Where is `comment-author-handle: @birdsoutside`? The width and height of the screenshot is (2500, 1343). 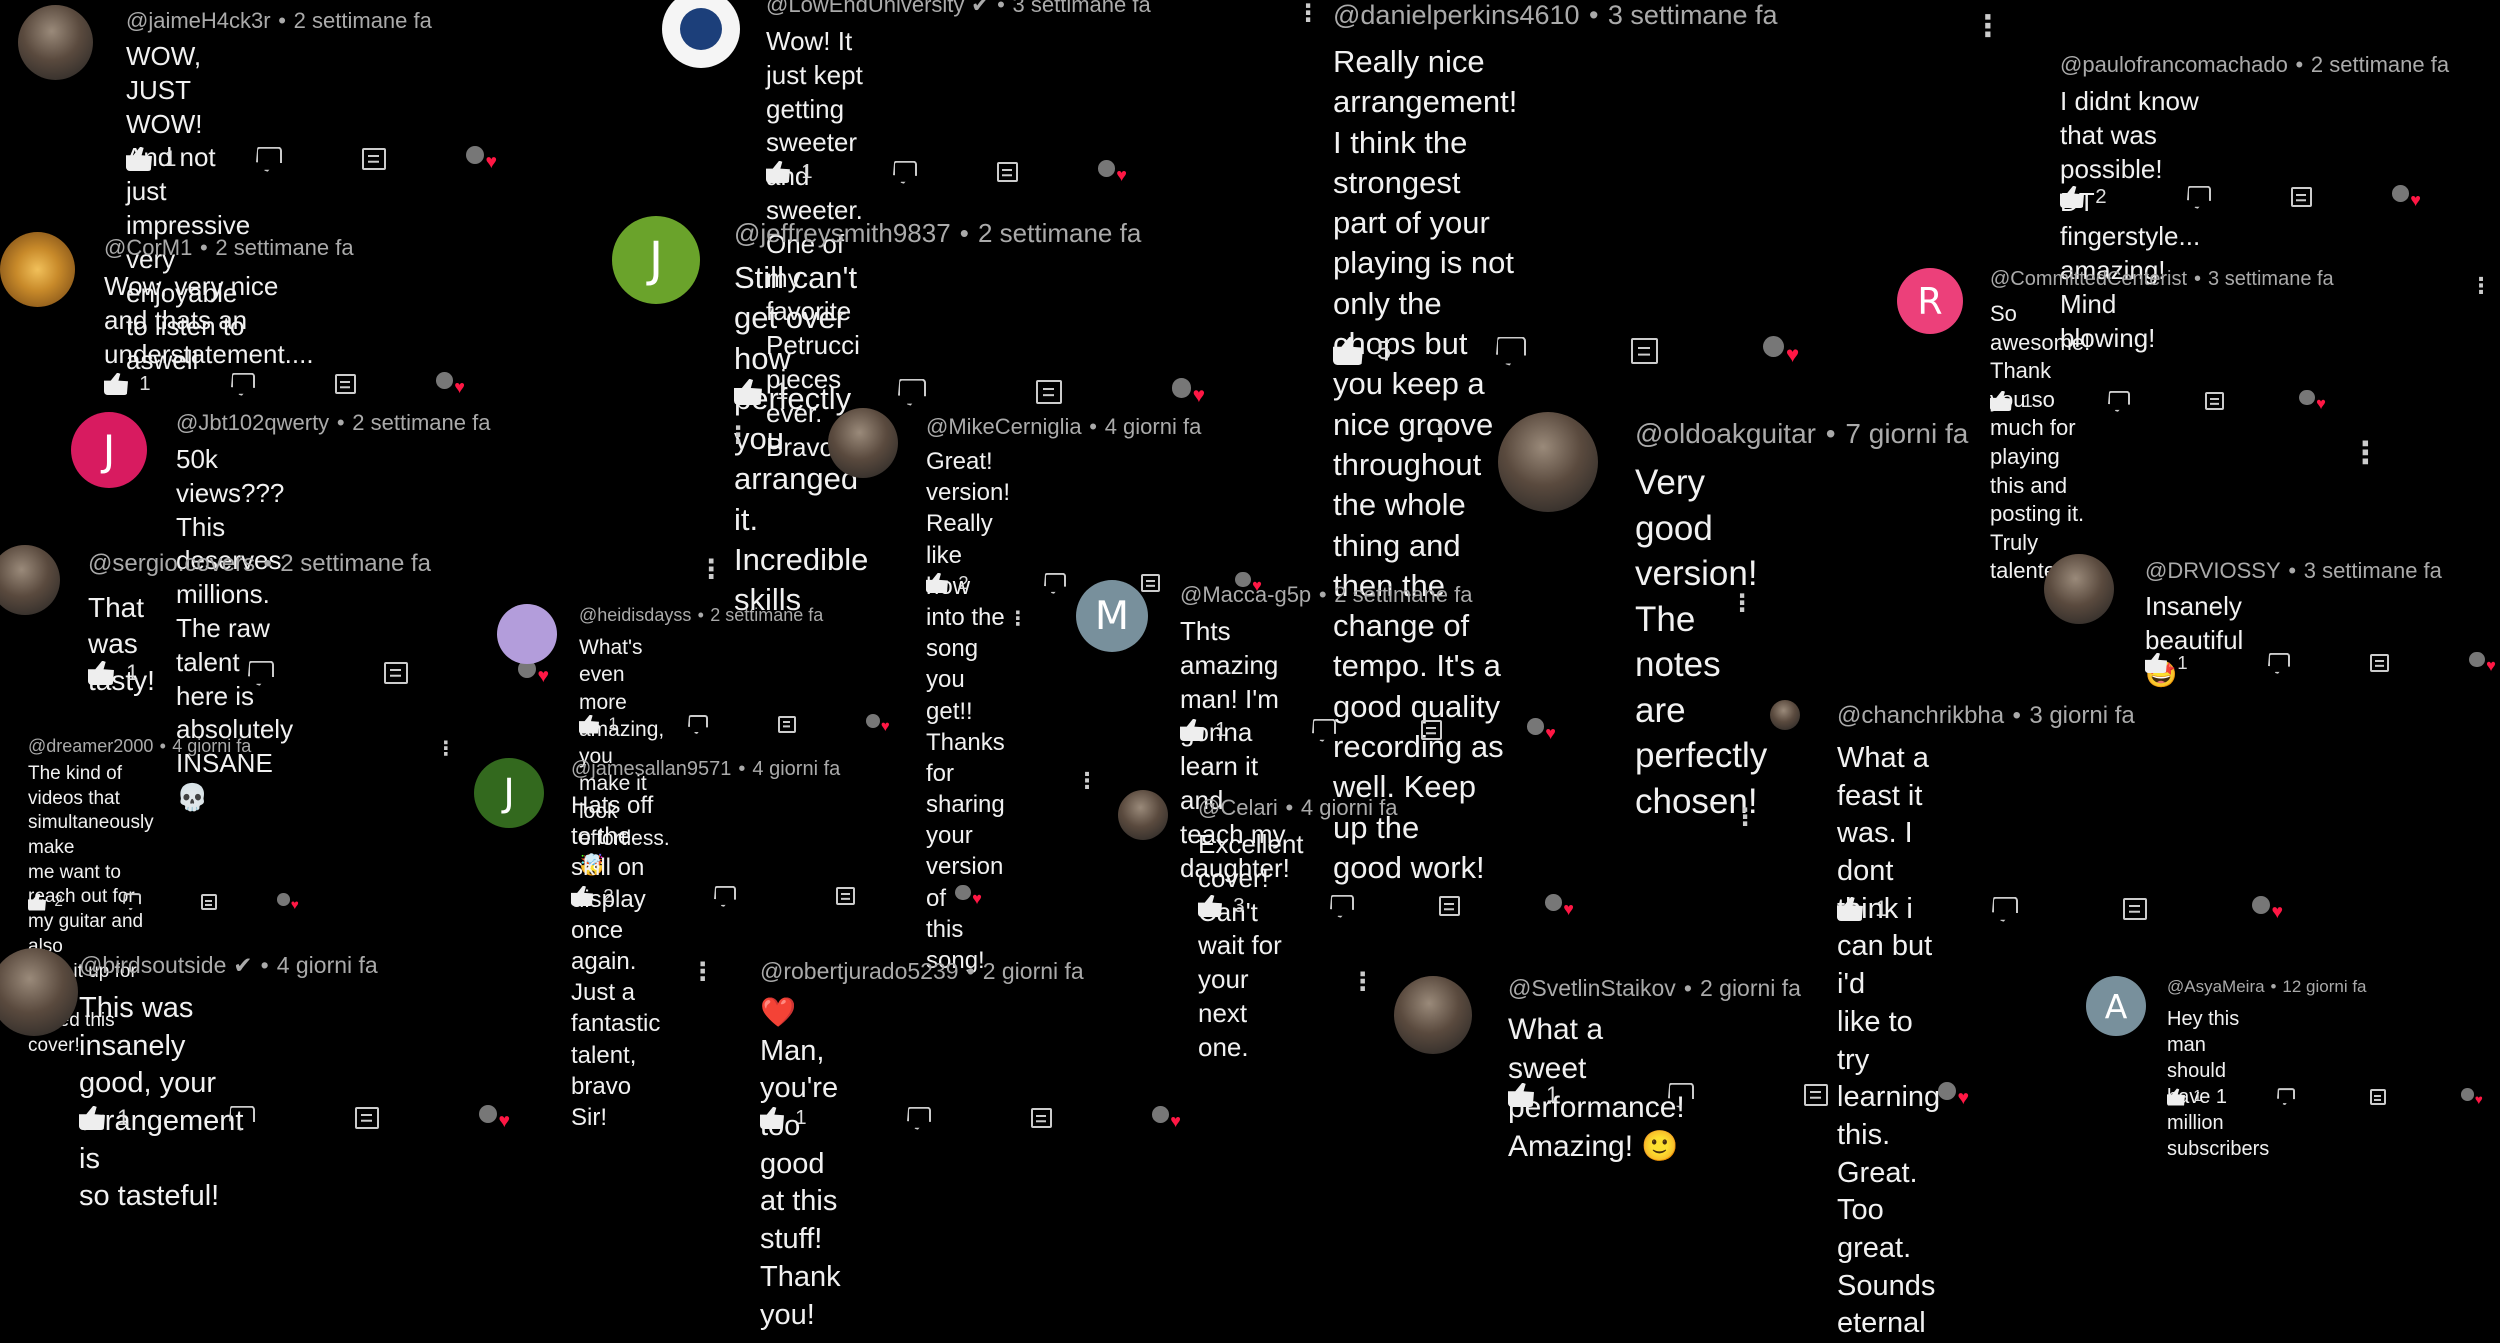
comment-author-handle: @birdsoutside is located at coordinates (152, 965).